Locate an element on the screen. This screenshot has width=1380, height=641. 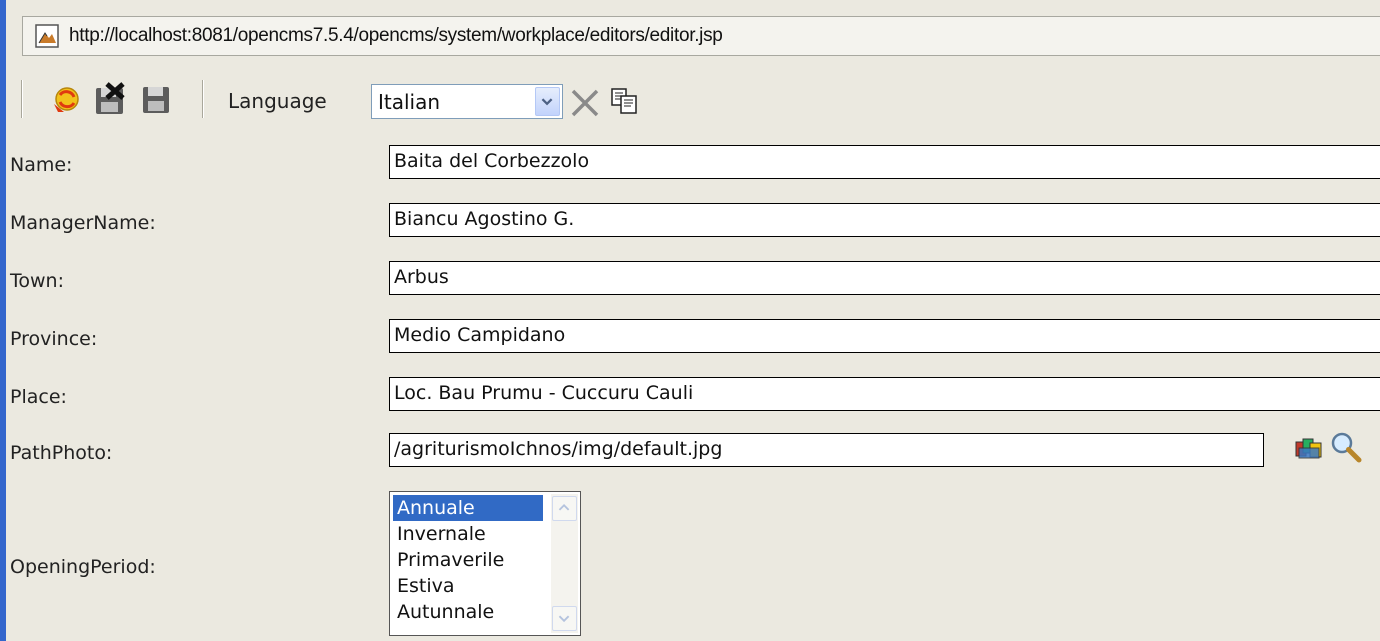
place-row: Place: Loc. Bau Prumu - Cuccuru Cauli is located at coordinates (693, 395).